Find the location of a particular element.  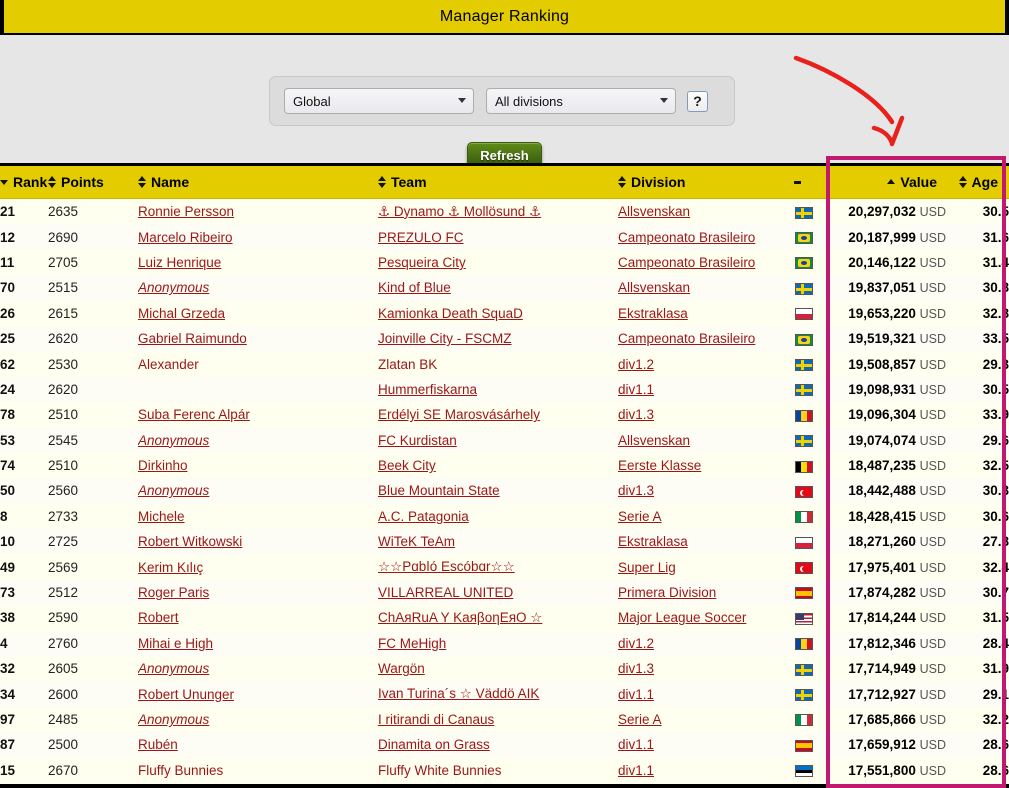

cell-link: A.C. Patagonia is located at coordinates (423, 516).